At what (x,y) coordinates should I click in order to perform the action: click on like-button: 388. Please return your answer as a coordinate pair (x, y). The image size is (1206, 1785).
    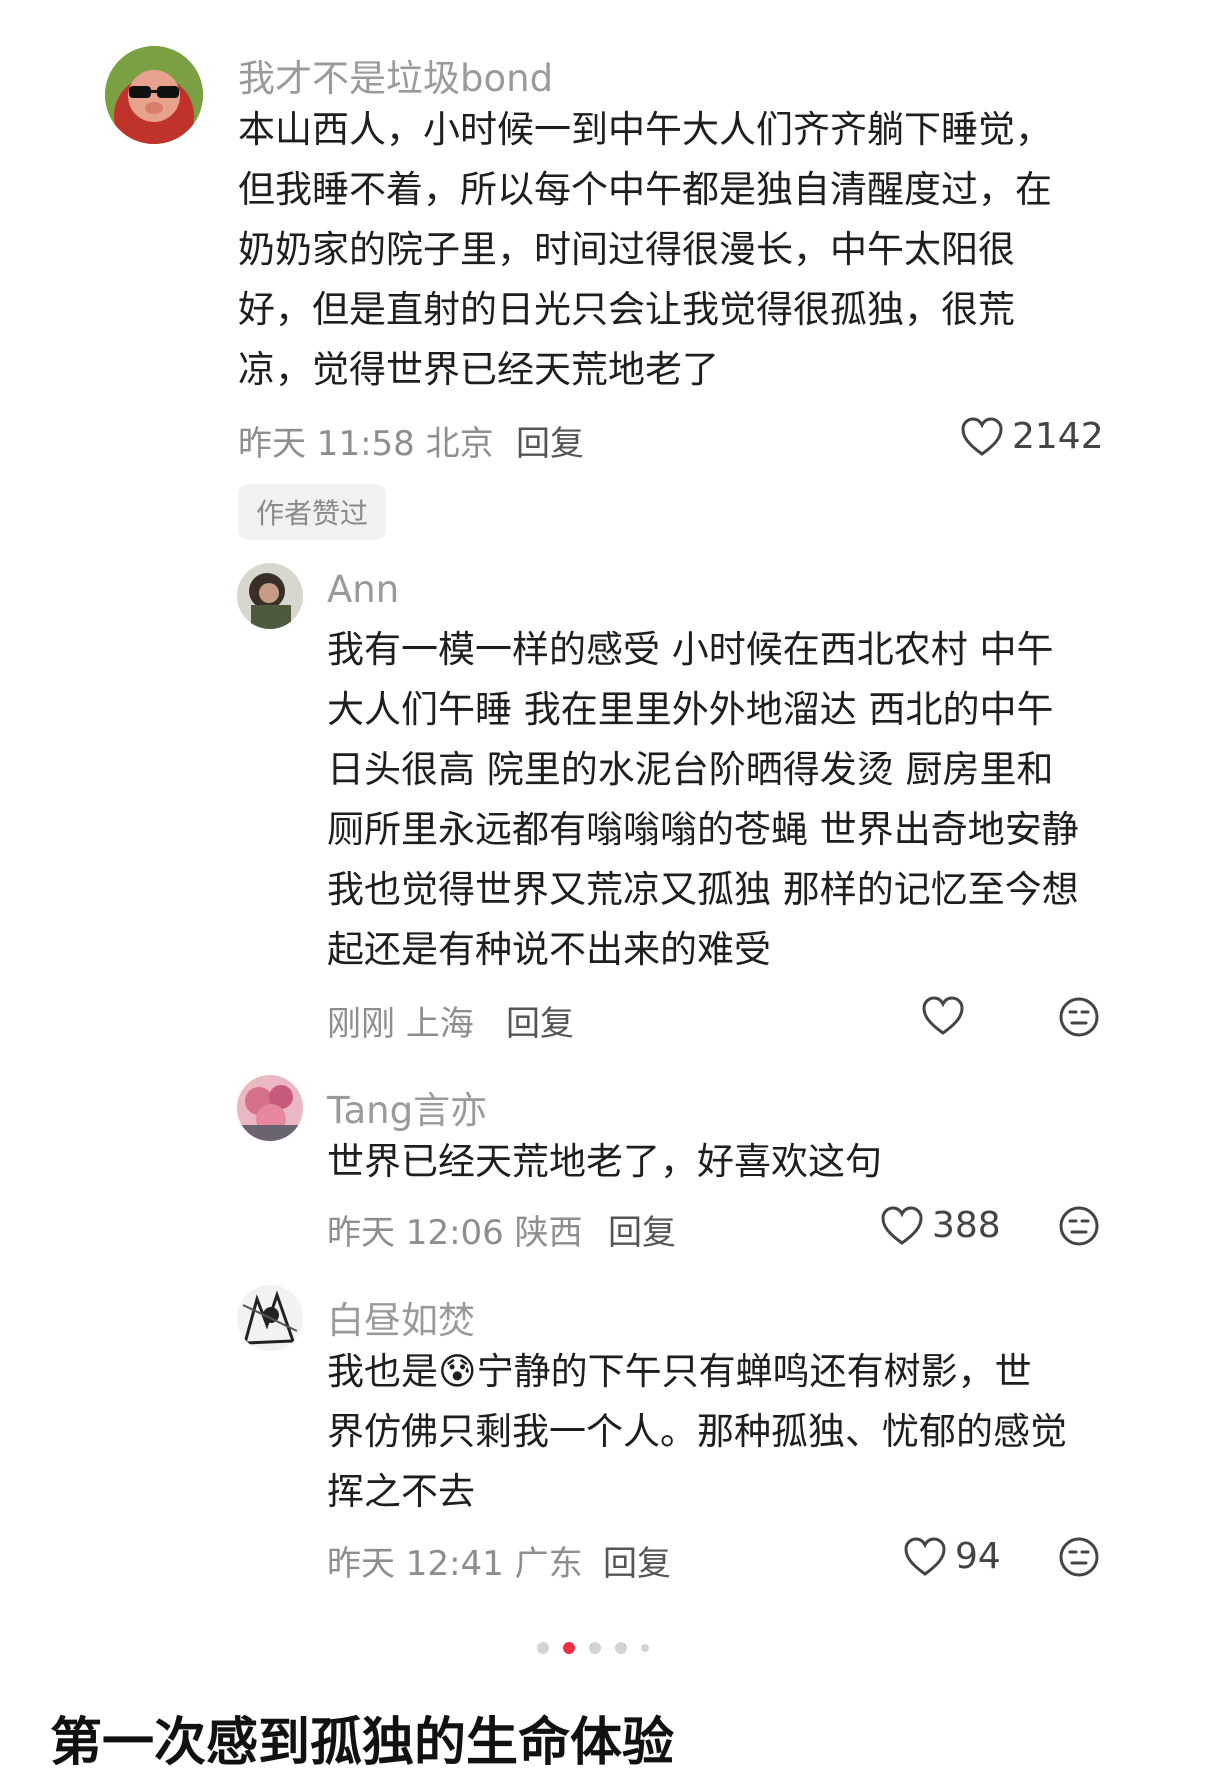
    Looking at the image, I should click on (940, 1225).